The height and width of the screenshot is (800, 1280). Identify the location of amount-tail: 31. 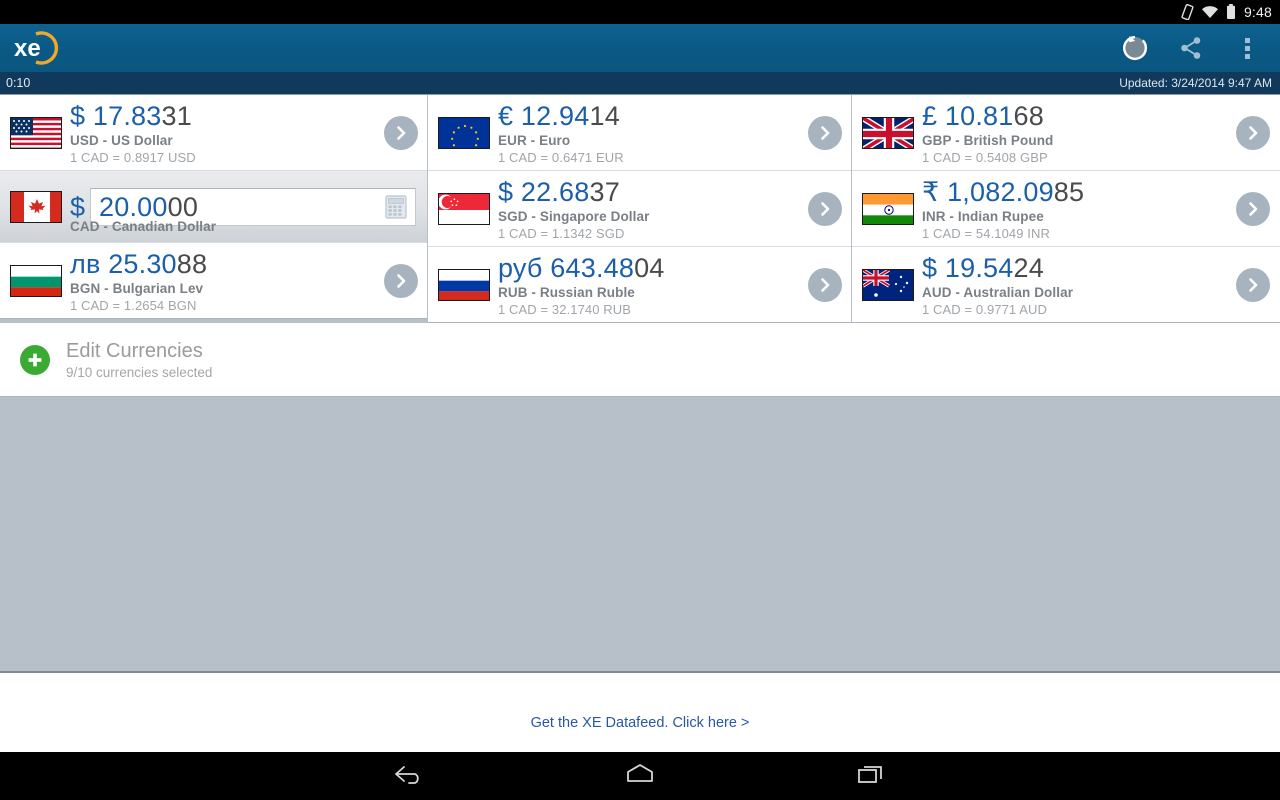
(176, 115).